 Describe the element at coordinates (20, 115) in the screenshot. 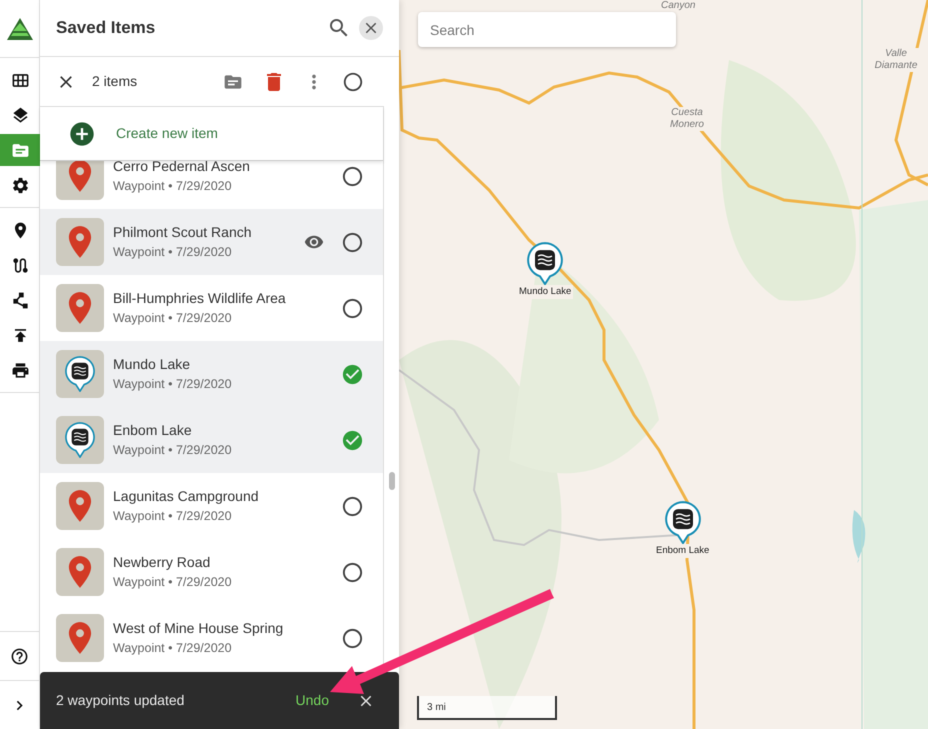

I see `layers-icon` at that location.